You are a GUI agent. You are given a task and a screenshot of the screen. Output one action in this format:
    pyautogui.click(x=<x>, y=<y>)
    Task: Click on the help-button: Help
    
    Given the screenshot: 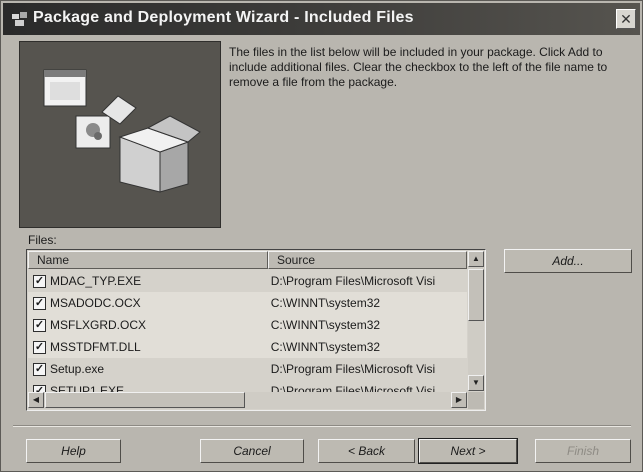 What is the action you would take?
    pyautogui.click(x=73, y=451)
    